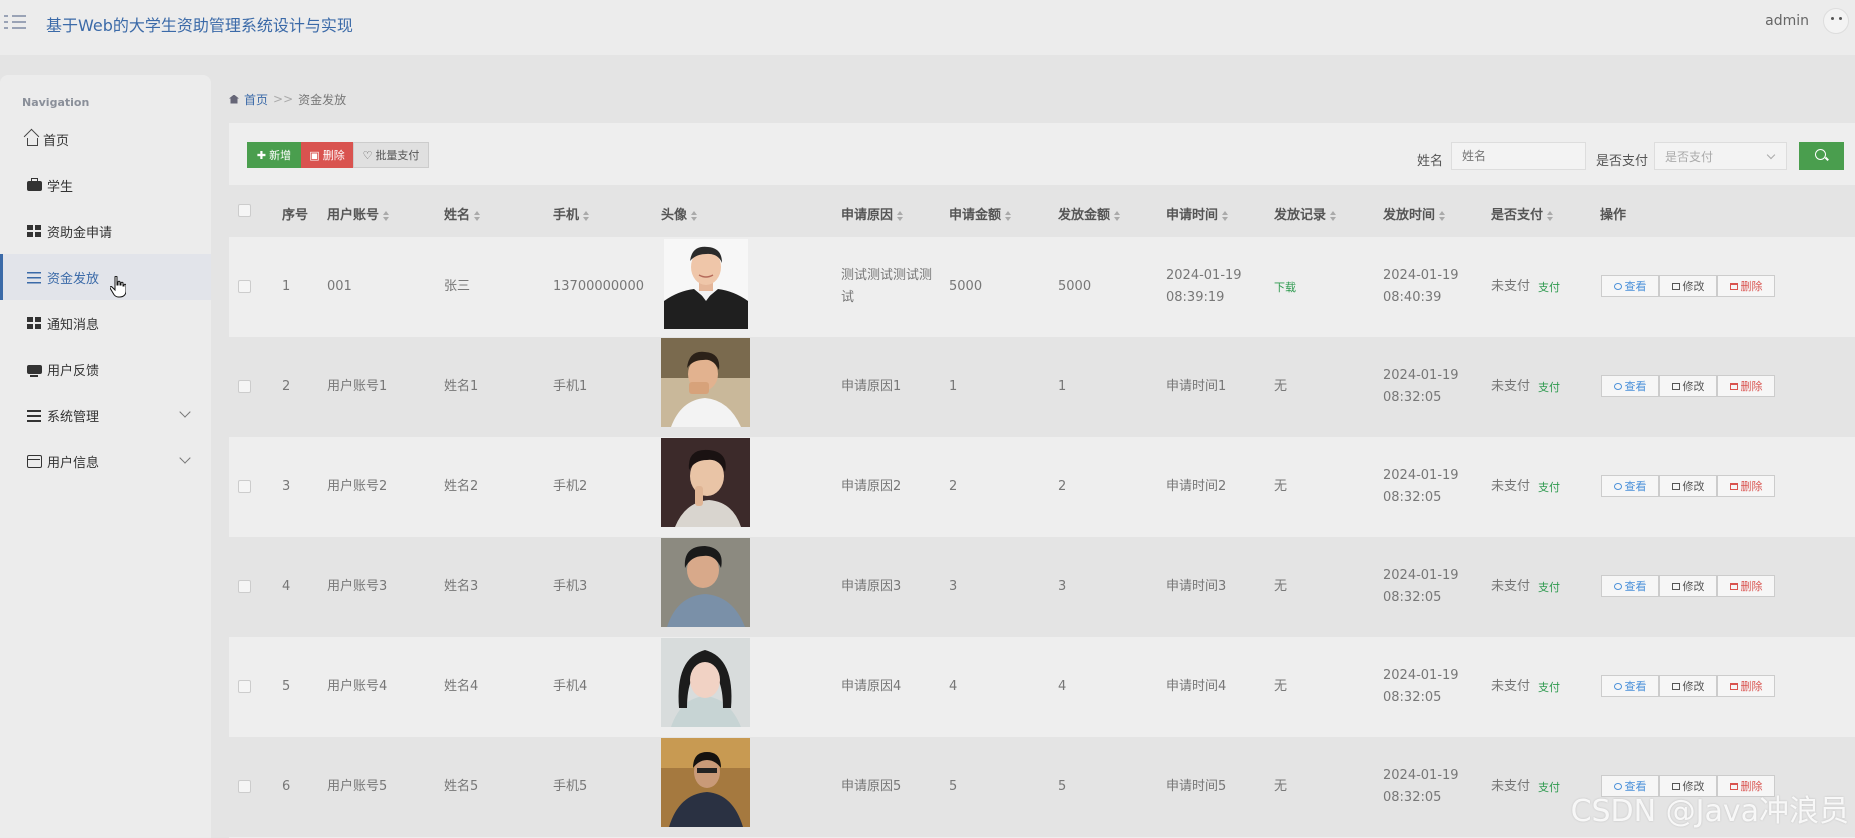 The image size is (1855, 838). Describe the element at coordinates (286, 486) in the screenshot. I see `cell-index: 3` at that location.